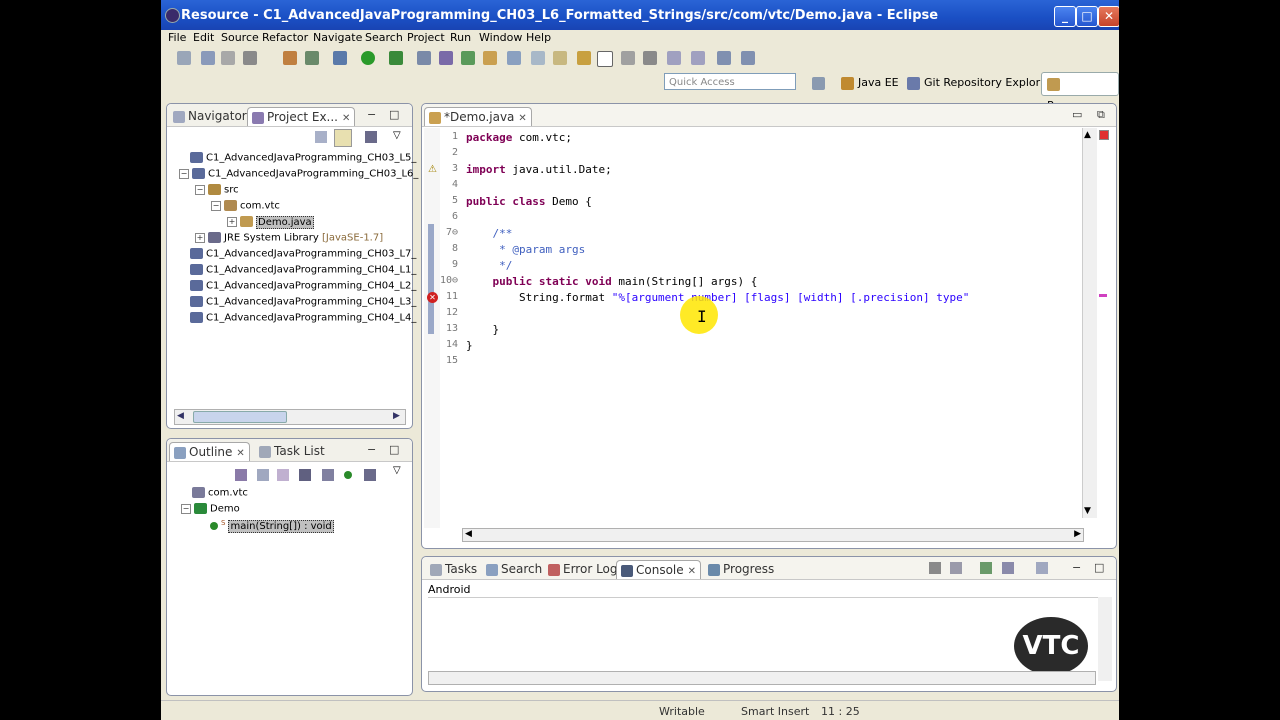 Image resolution: width=1280 pixels, height=720 pixels. I want to click on collapse-all-icon, so click(321, 137).